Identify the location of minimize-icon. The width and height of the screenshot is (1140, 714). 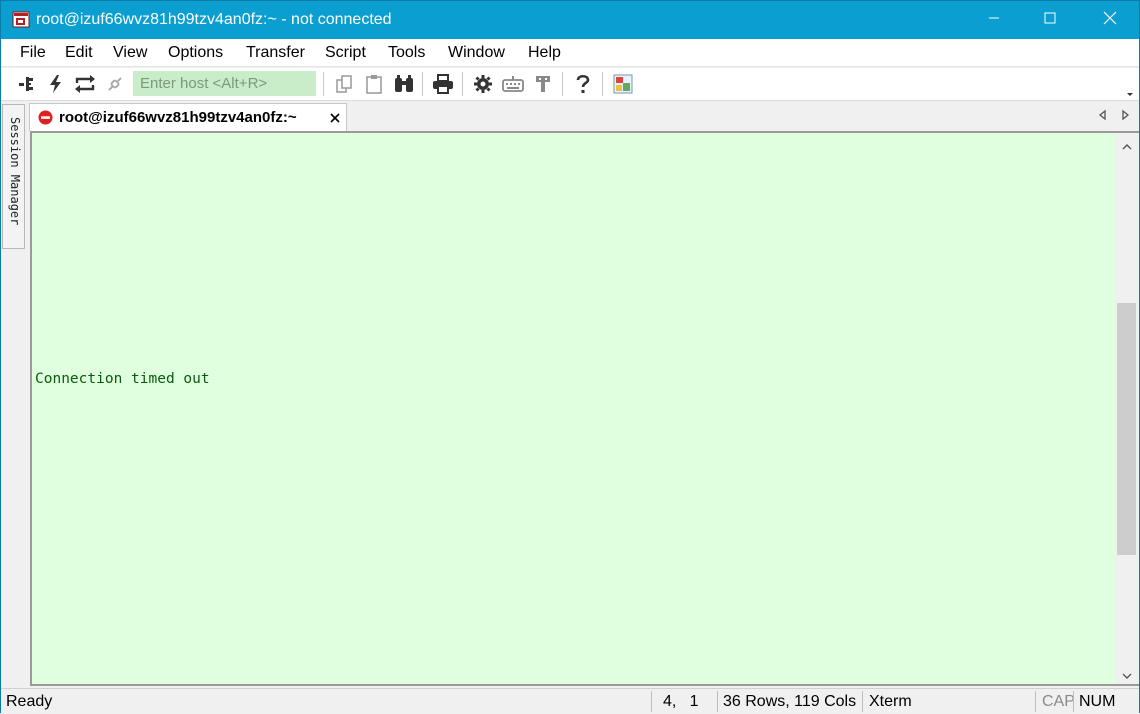
(994, 20).